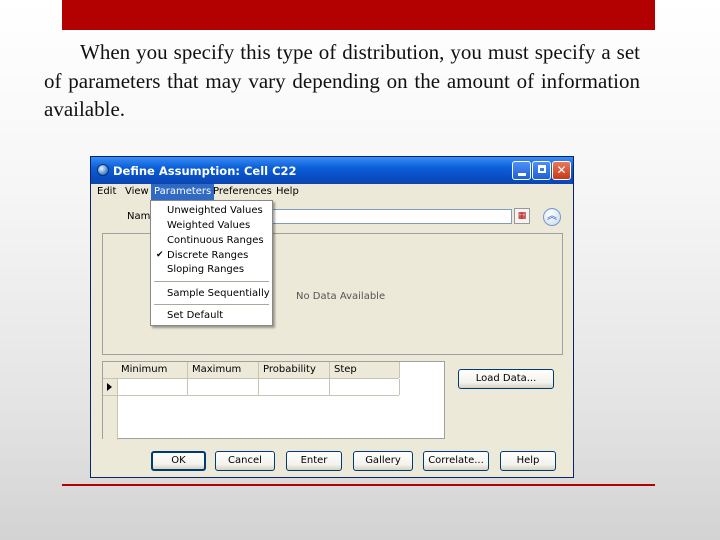  I want to click on menu-item-sample-sequentially: Sample Sequentially, so click(218, 293).